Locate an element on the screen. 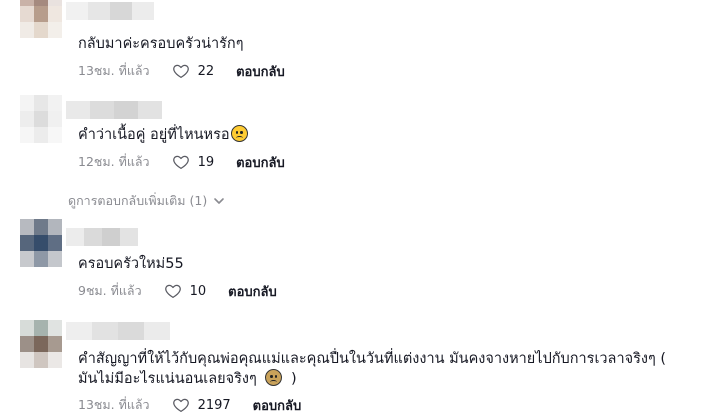  comment-text: ครอบครัวใหม่55 is located at coordinates (131, 264).